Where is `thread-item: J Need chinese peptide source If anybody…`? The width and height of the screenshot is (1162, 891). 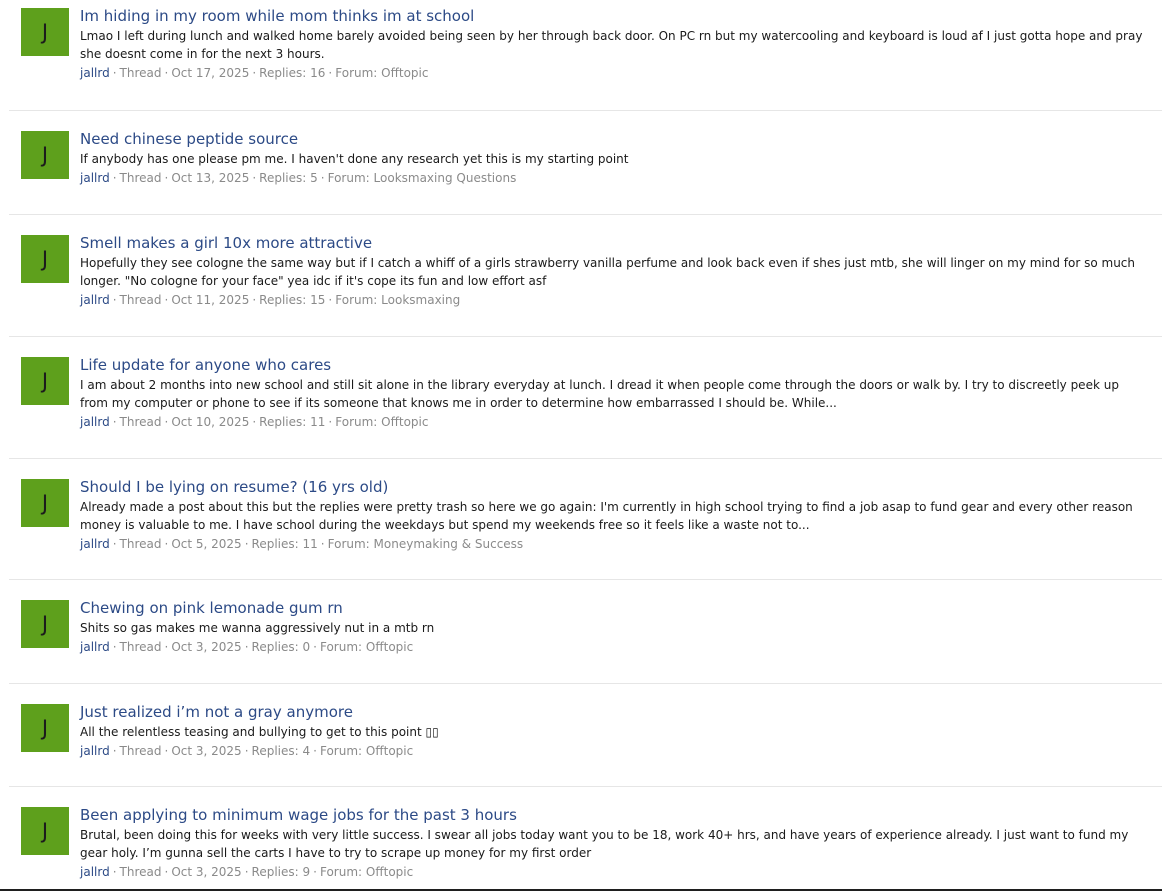
thread-item: J Need chinese peptide source If anybody… is located at coordinates (585, 163).